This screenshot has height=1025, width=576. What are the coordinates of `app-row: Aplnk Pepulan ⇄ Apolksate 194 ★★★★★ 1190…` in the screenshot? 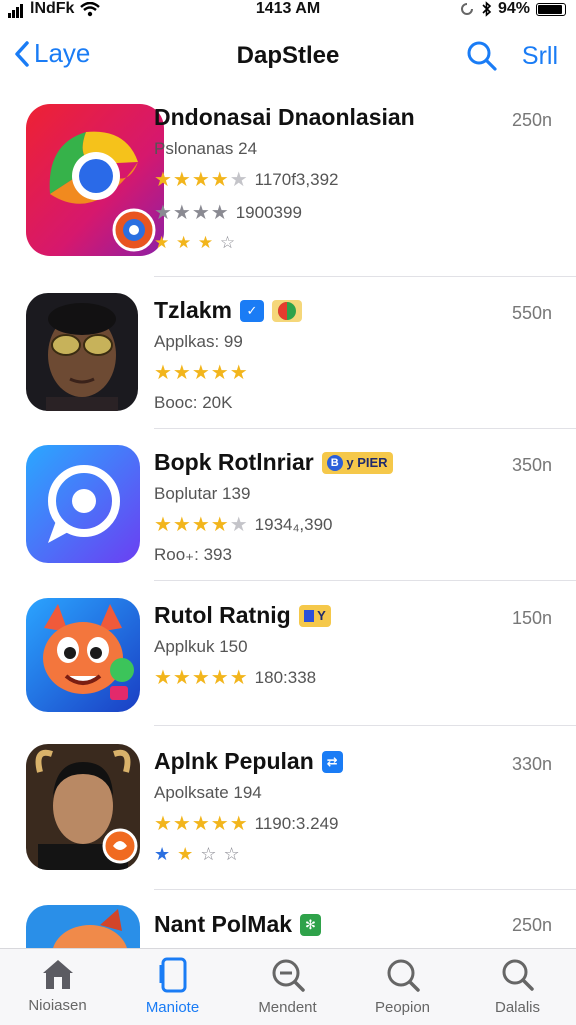 It's located at (288, 817).